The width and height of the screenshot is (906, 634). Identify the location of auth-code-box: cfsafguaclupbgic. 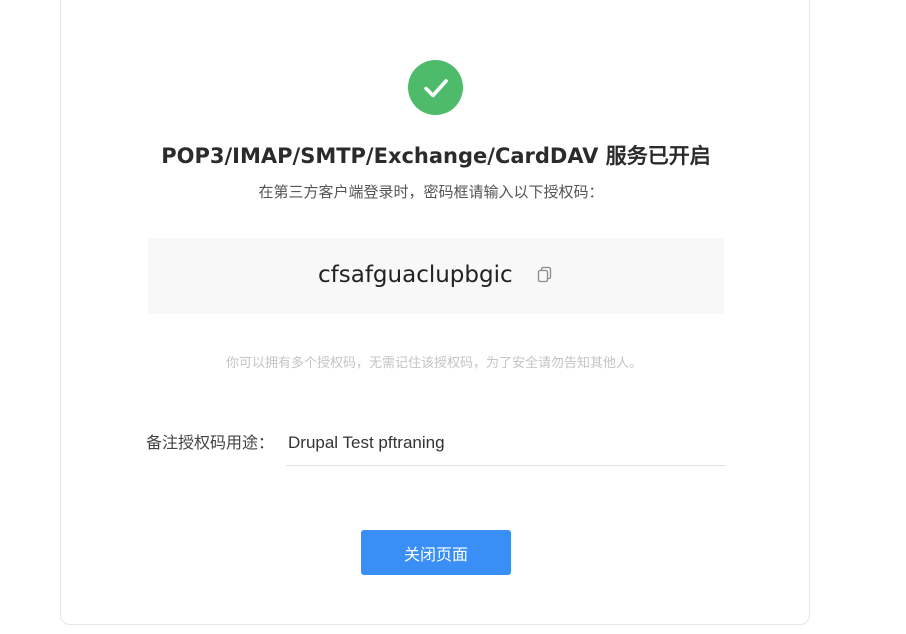
(436, 276).